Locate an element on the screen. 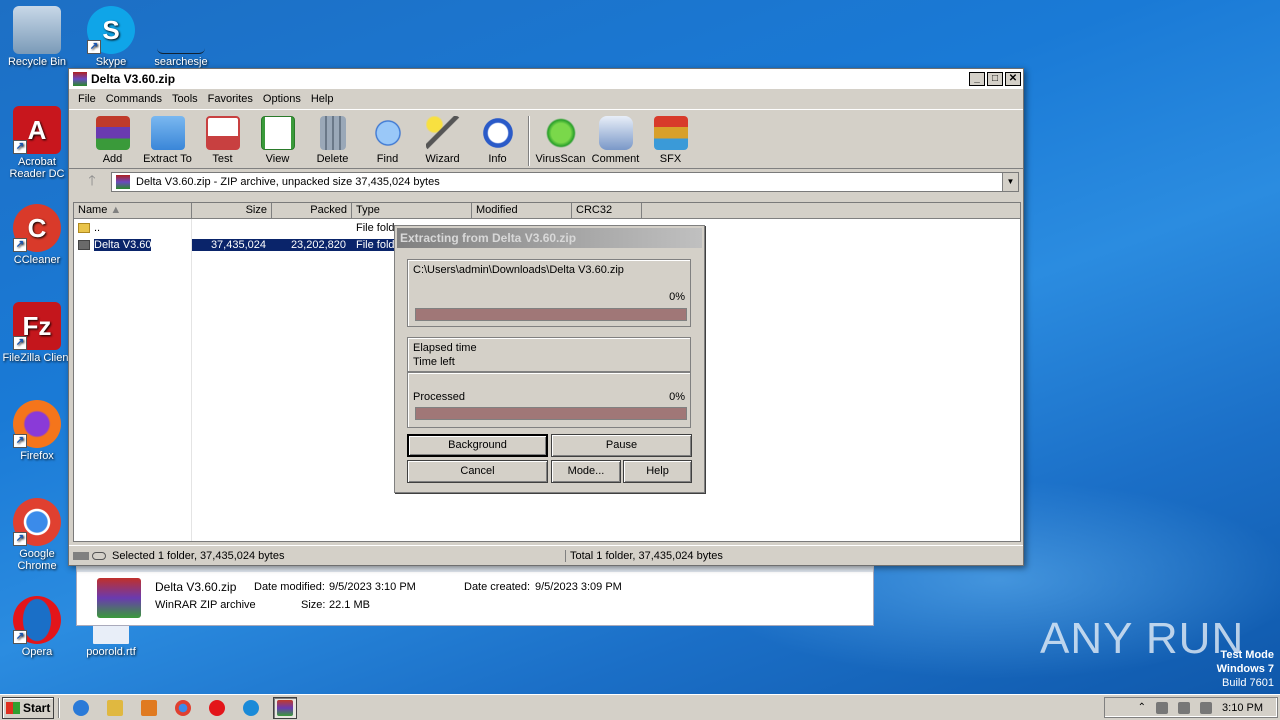  file-list-header: Name ▲ Size Packed Type Modified CRC32 is located at coordinates (547, 211).